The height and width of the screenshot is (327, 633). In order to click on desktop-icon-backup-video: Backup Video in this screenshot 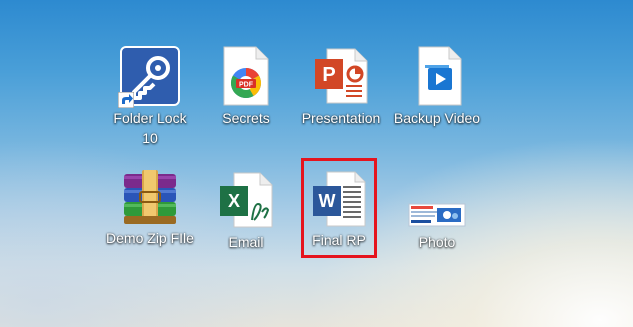, I will do `click(437, 87)`.